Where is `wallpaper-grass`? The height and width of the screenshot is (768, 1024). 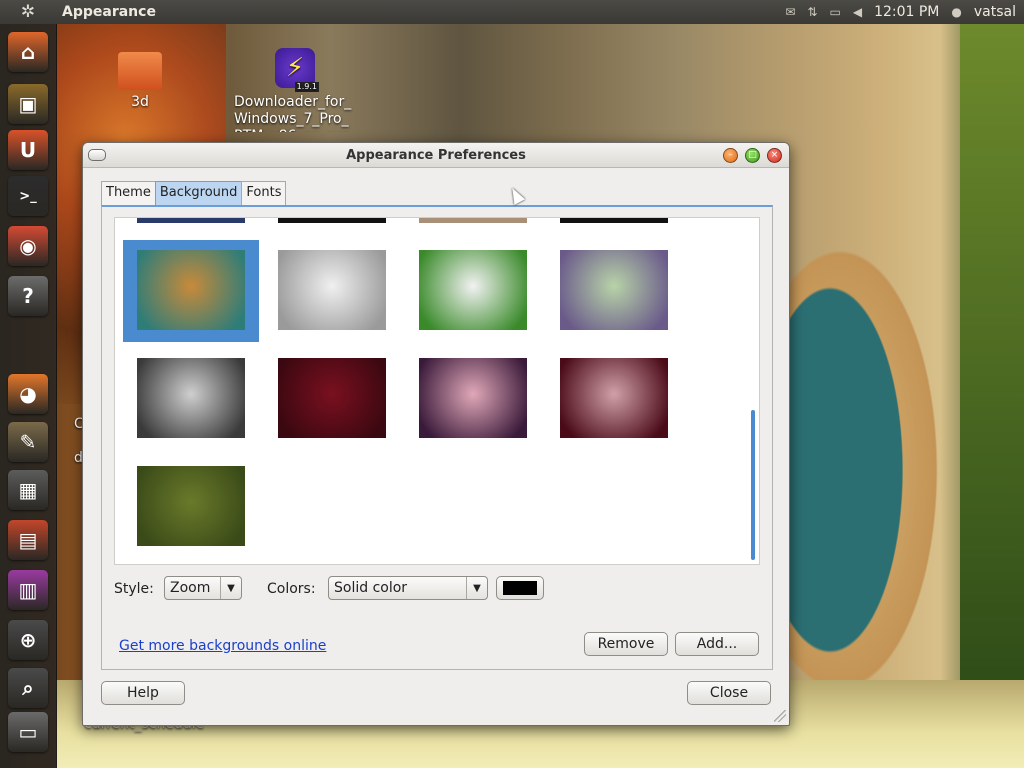 wallpaper-grass is located at coordinates (992, 354).